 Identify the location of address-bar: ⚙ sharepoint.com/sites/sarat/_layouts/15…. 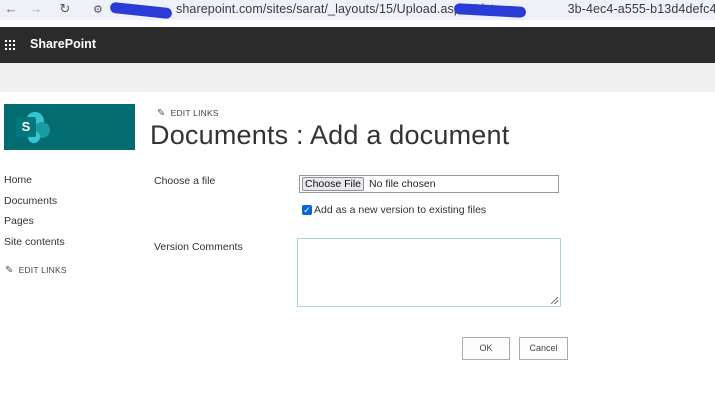
(400, 10).